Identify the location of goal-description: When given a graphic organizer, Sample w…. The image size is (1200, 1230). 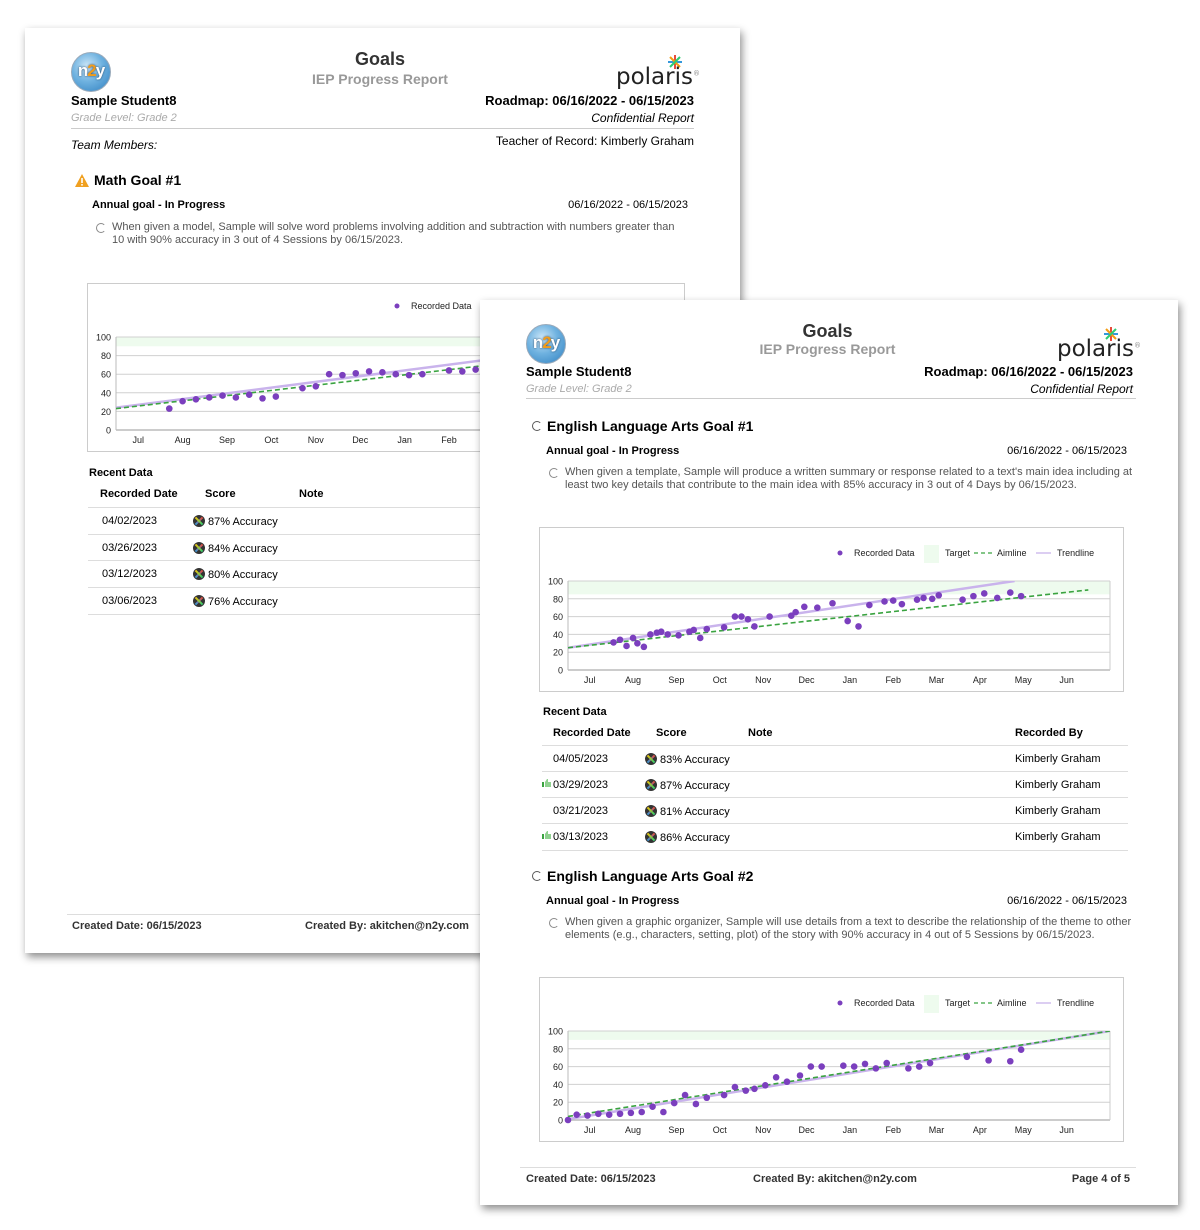
(844, 929).